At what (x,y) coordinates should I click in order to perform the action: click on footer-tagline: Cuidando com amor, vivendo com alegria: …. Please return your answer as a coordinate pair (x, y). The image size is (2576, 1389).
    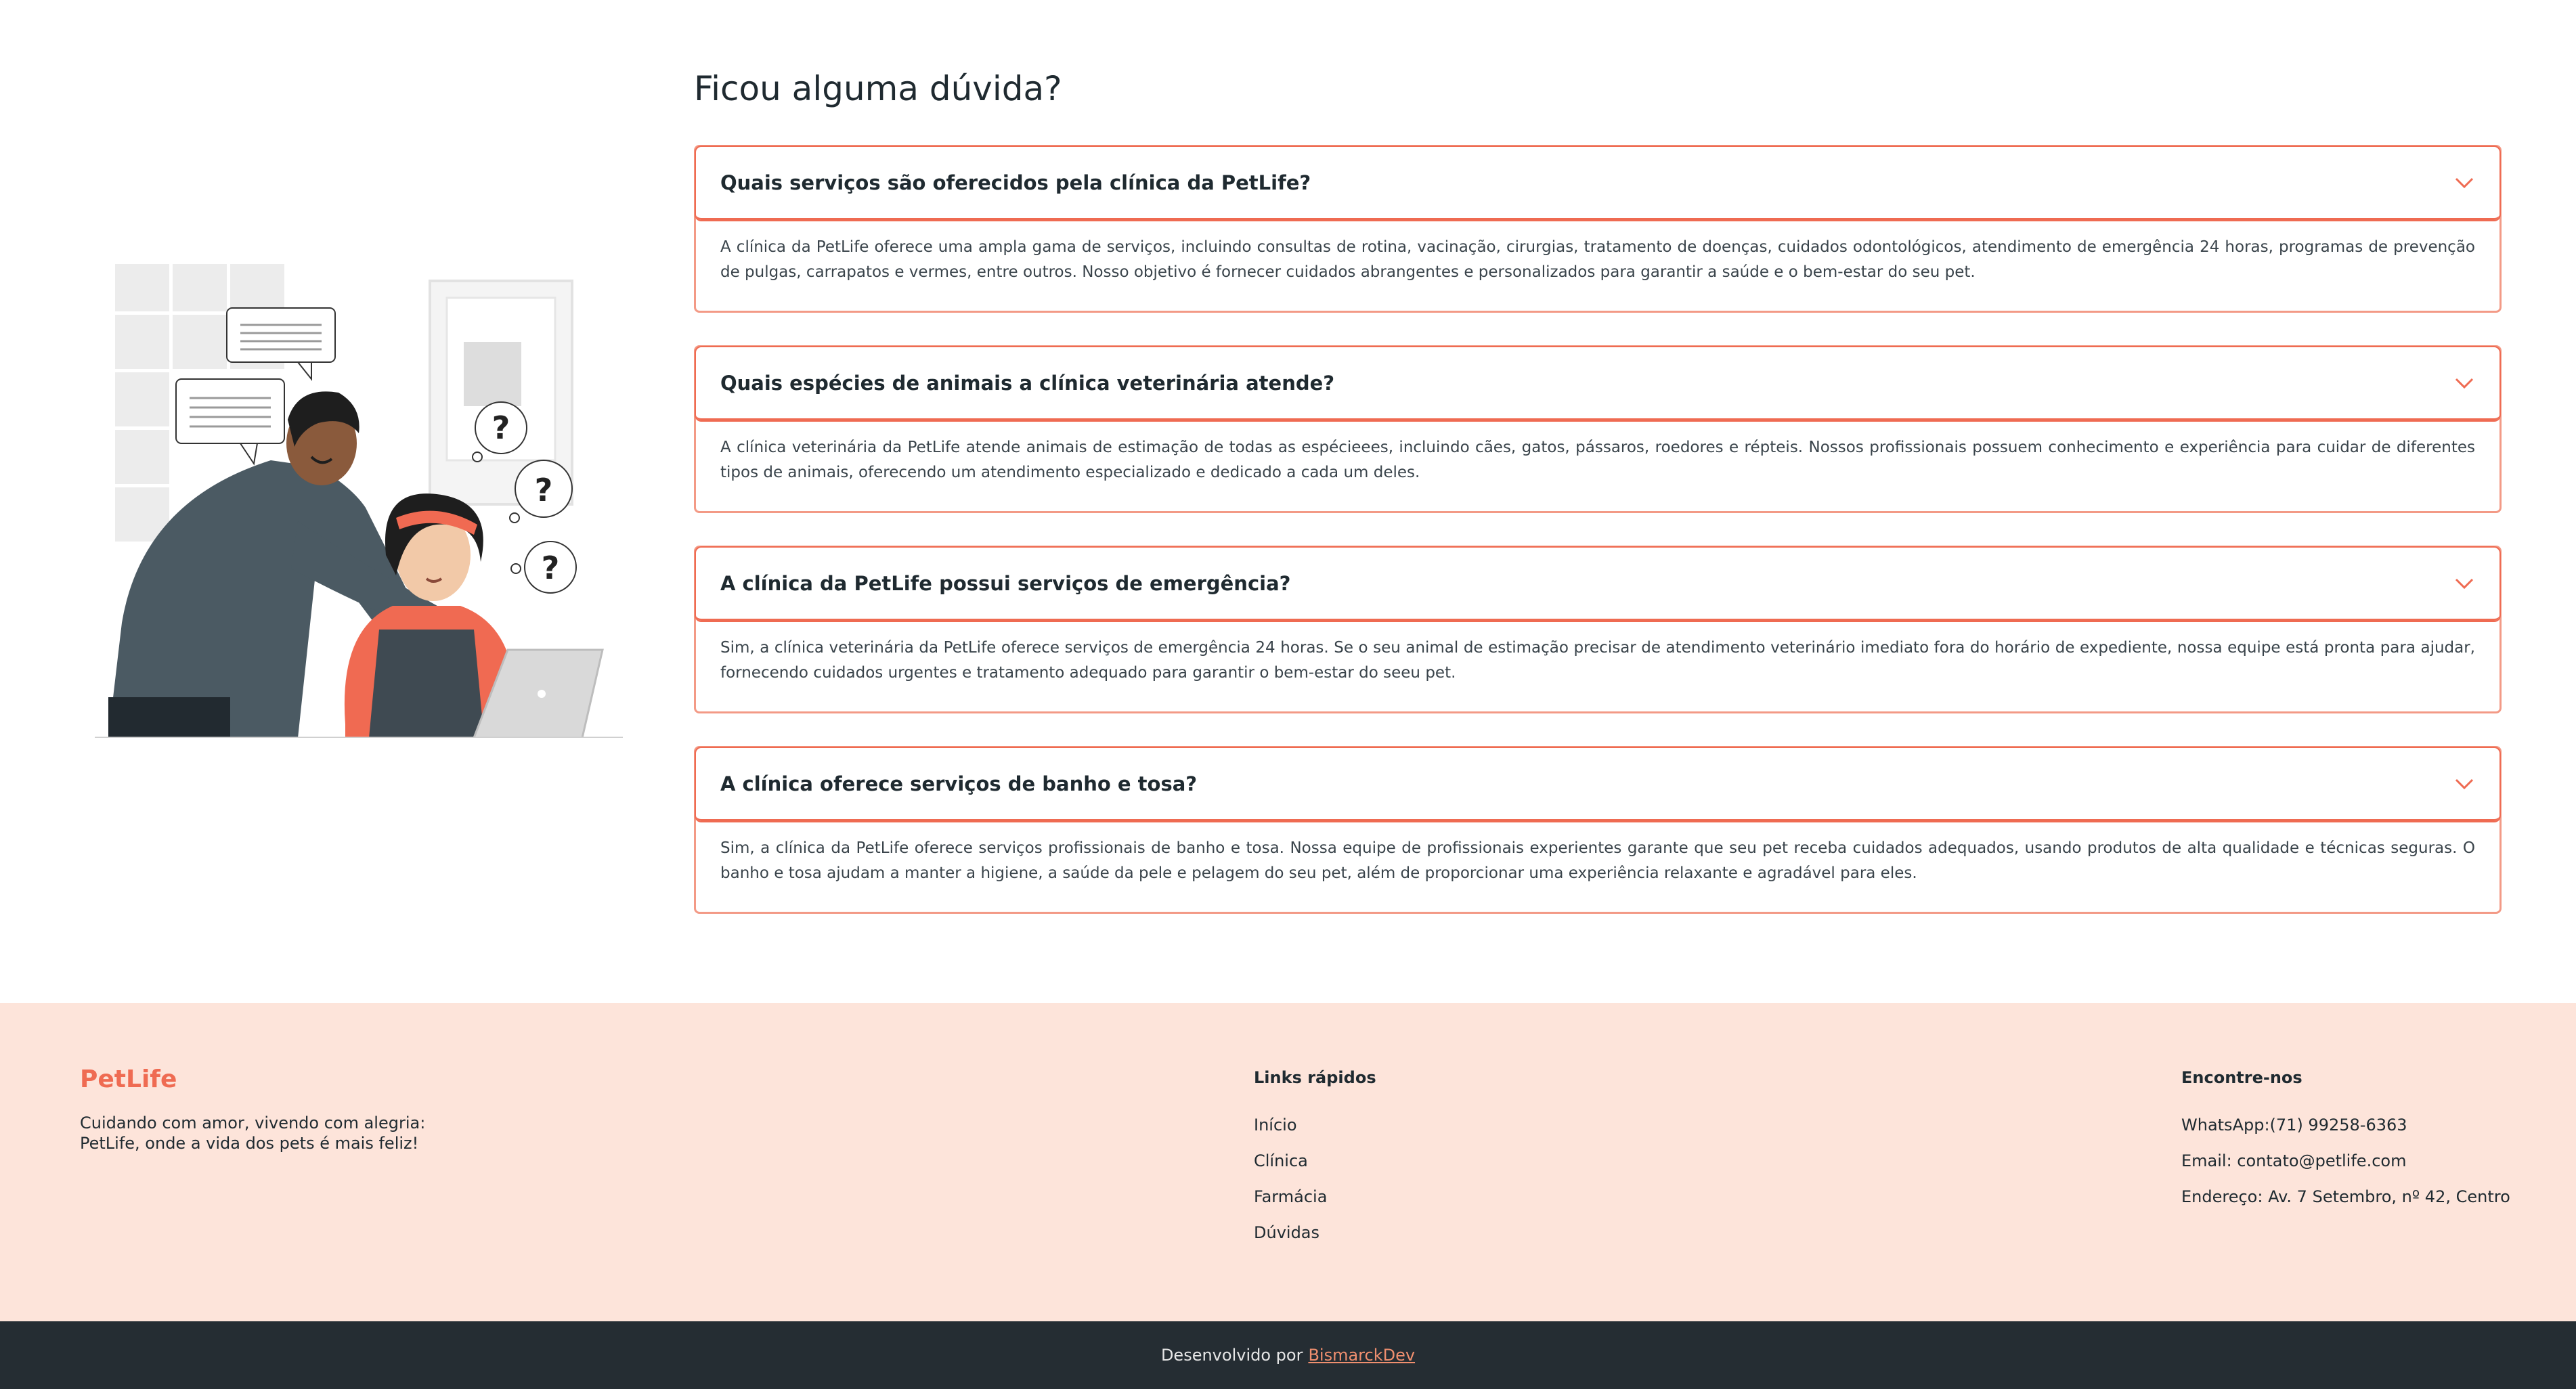
    Looking at the image, I should click on (283, 1133).